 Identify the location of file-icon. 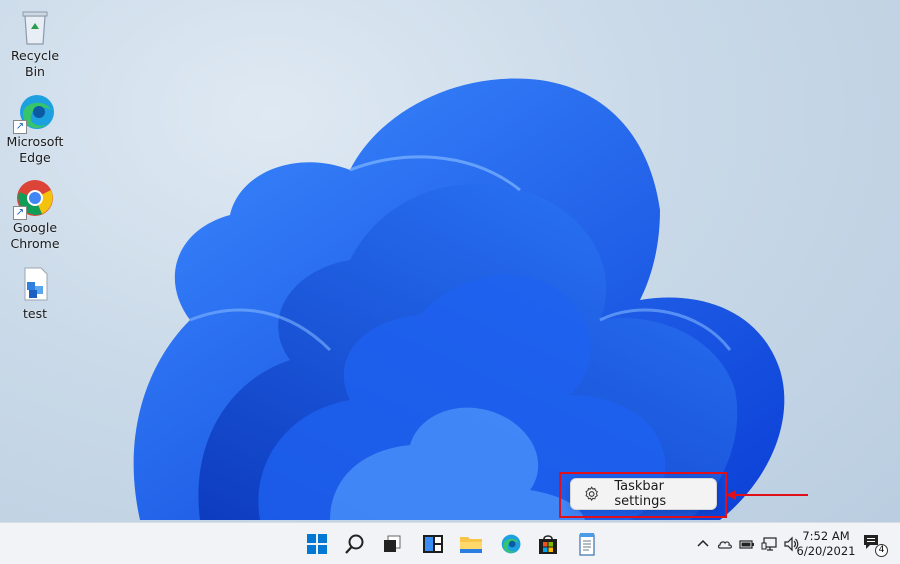
(36, 284).